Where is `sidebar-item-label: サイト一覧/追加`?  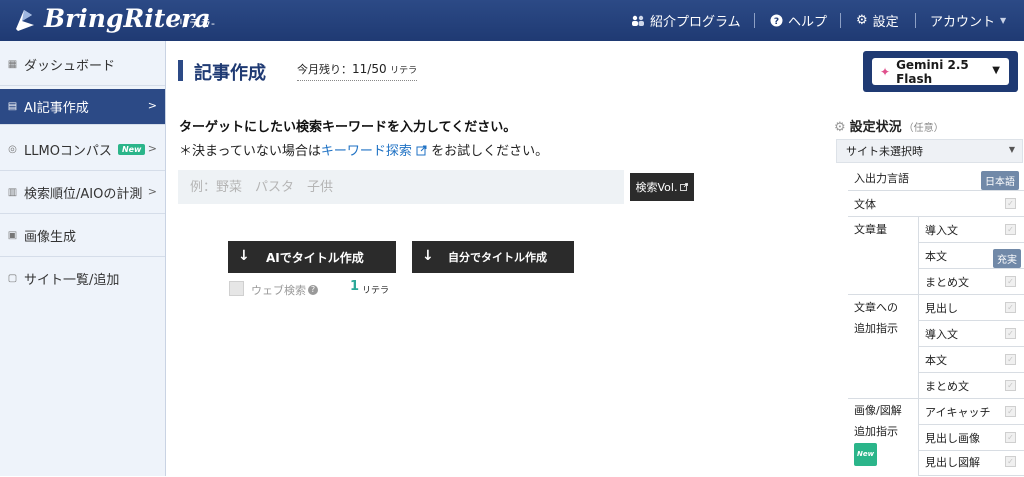 sidebar-item-label: サイト一覧/追加 is located at coordinates (72, 280).